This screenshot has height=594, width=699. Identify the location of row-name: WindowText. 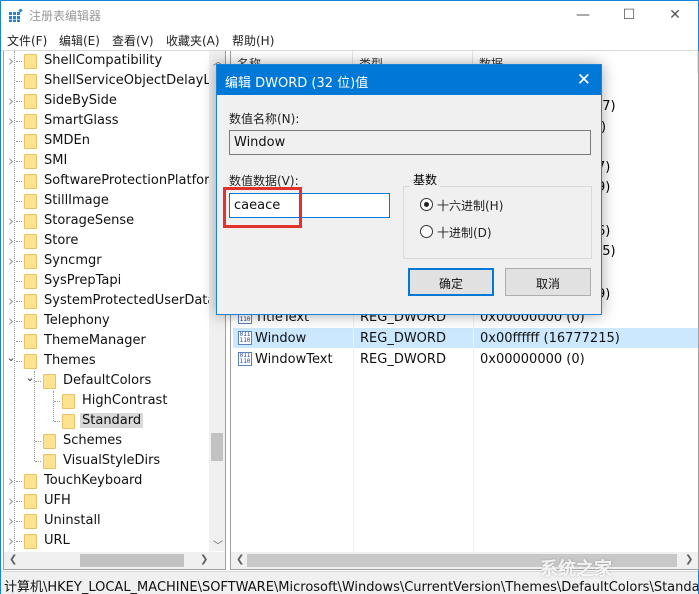
(294, 359).